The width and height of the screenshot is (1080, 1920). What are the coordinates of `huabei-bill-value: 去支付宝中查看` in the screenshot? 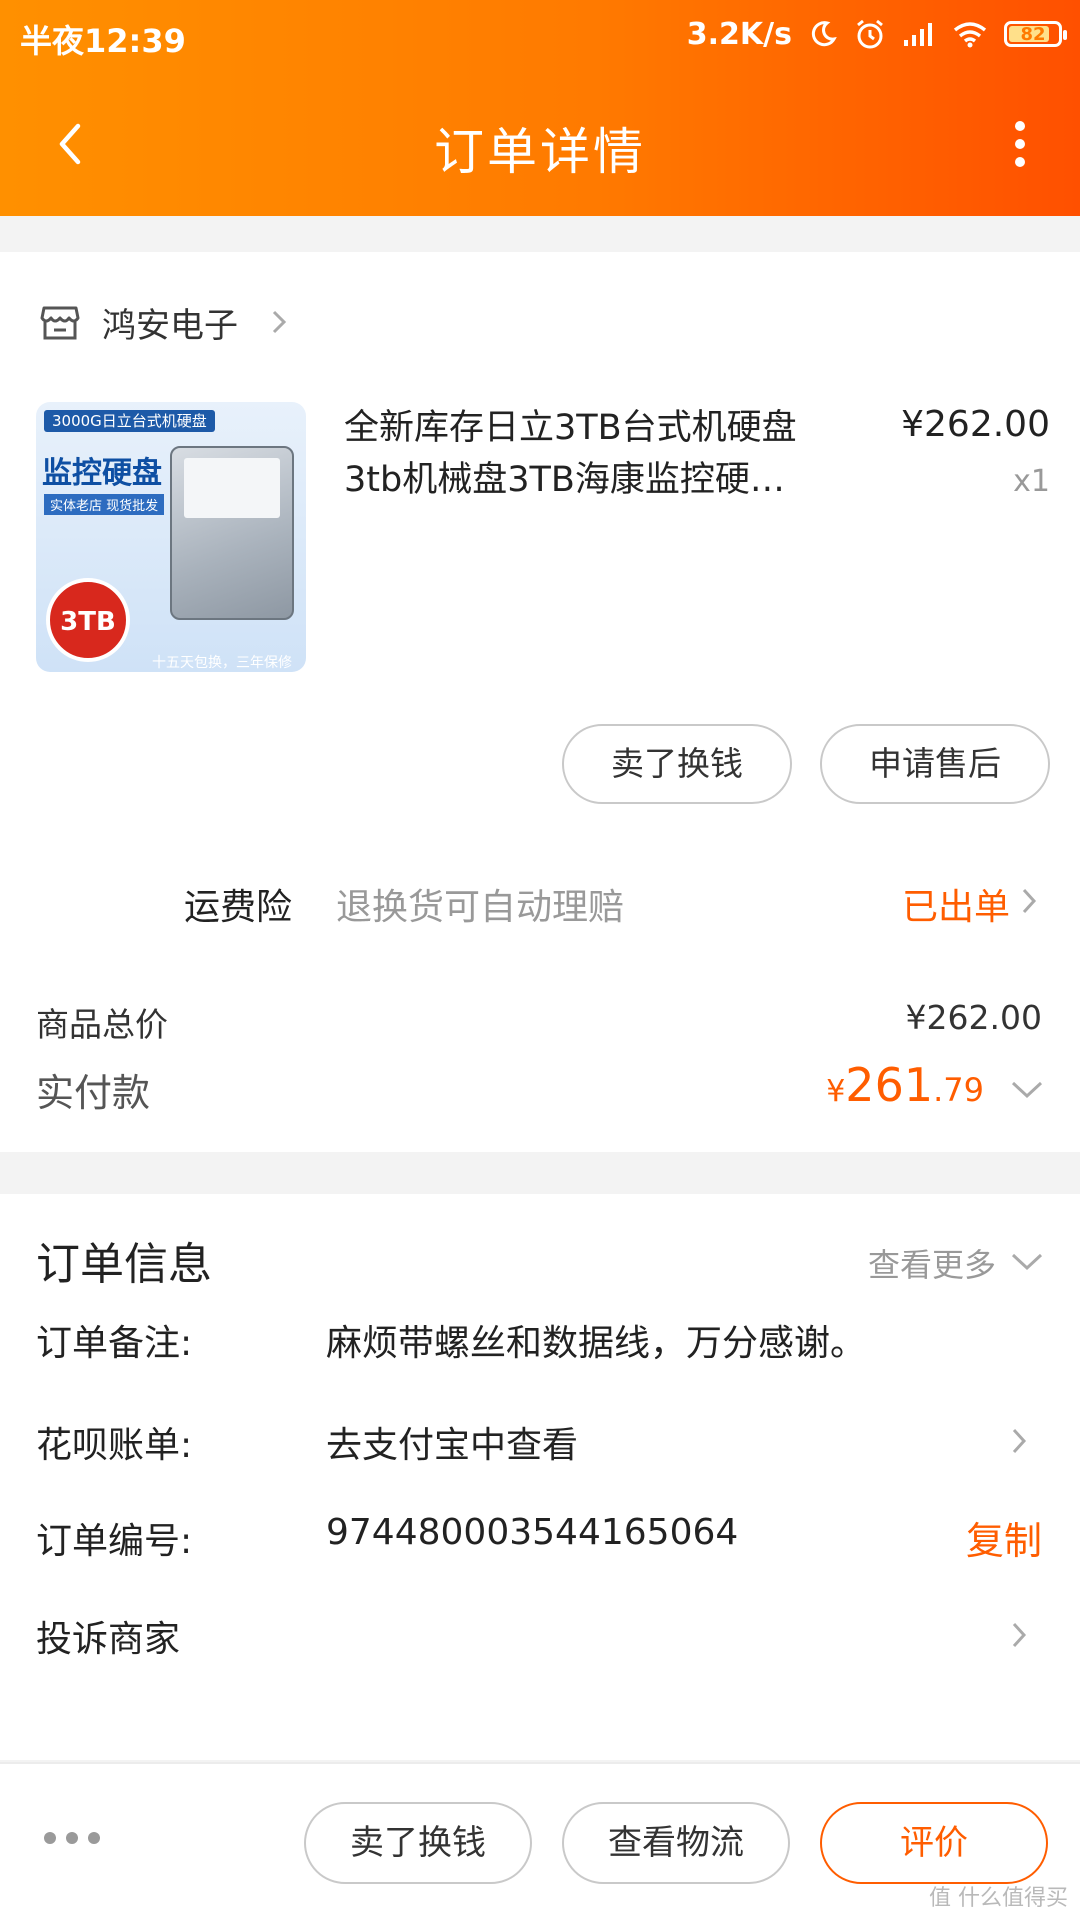 It's located at (452, 1445).